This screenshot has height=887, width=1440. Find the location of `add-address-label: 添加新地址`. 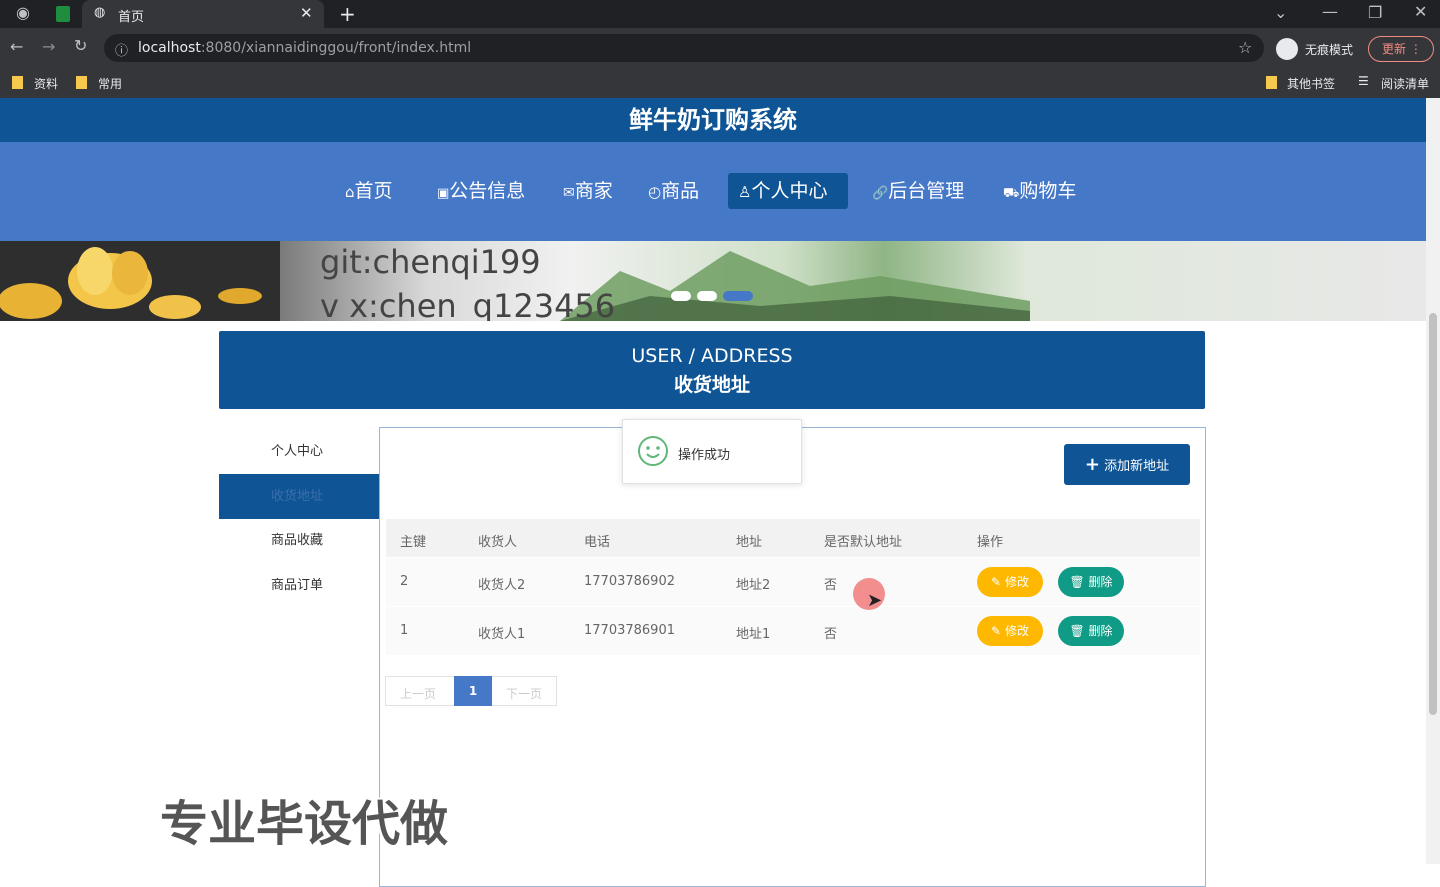

add-address-label: 添加新地址 is located at coordinates (1137, 466).